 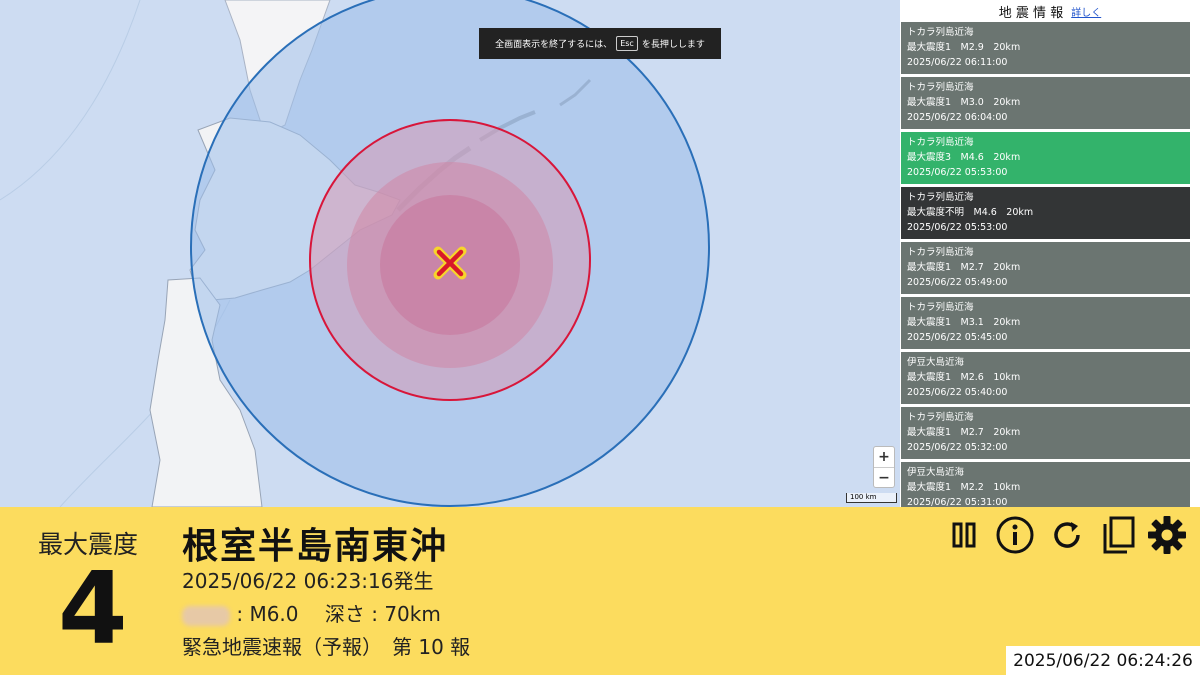 I want to click on occurred-time: 2025/06/22 06:23:16発生, so click(x=308, y=581).